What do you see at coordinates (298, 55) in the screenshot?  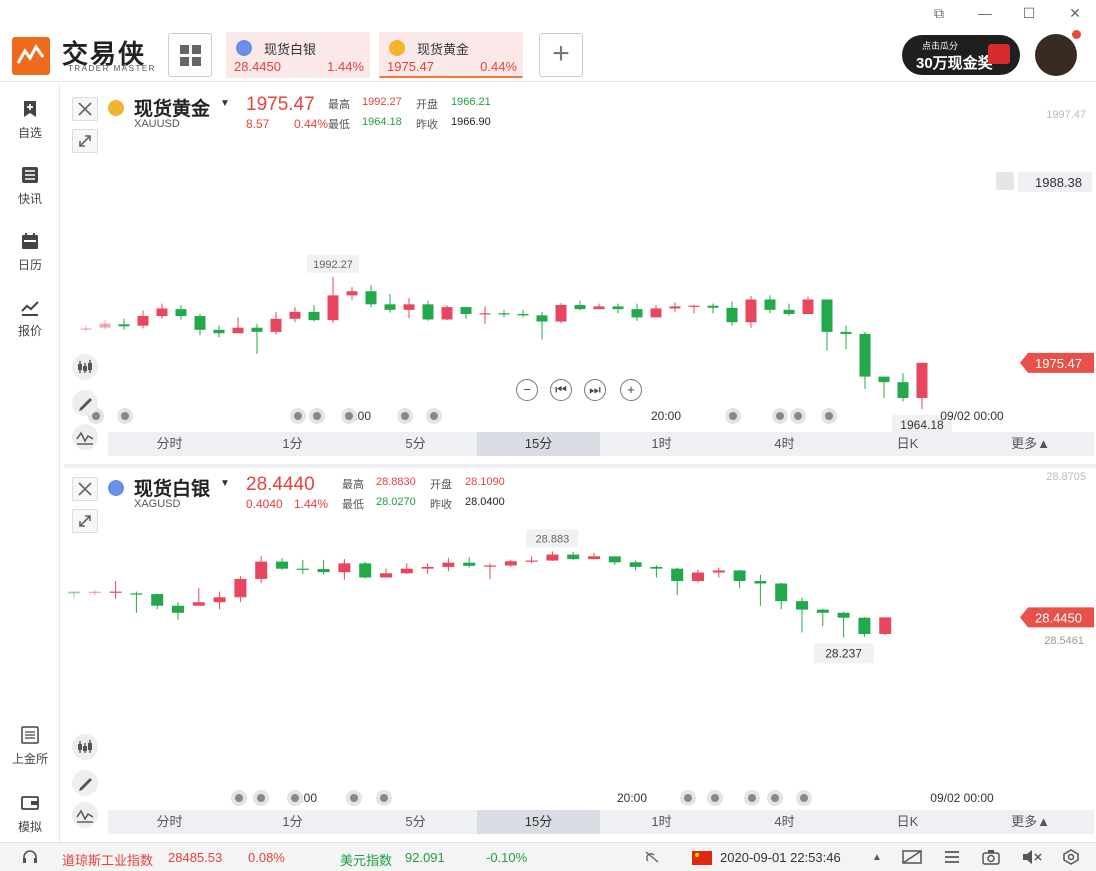 I see `quote-tab-silver: 现货白银 28.4450 1.44%` at bounding box center [298, 55].